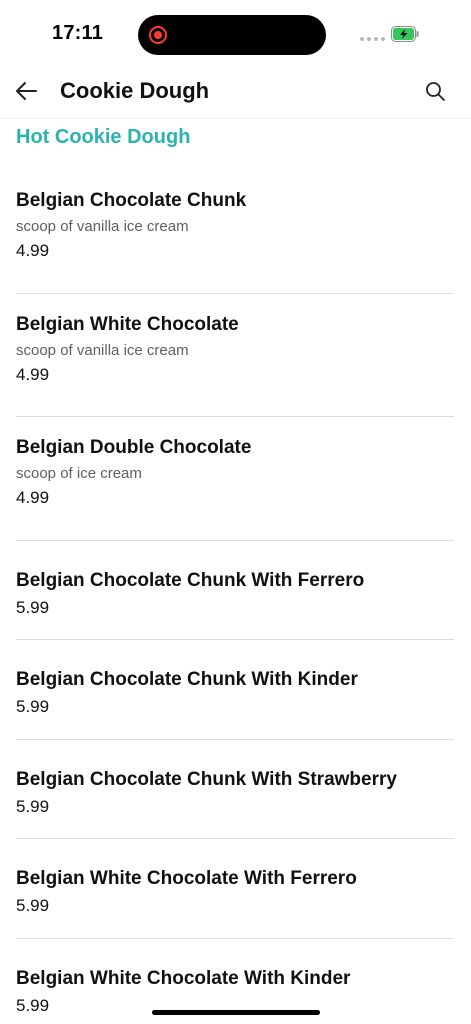 The image size is (471, 1024). I want to click on battery-charging-icon, so click(405, 34).